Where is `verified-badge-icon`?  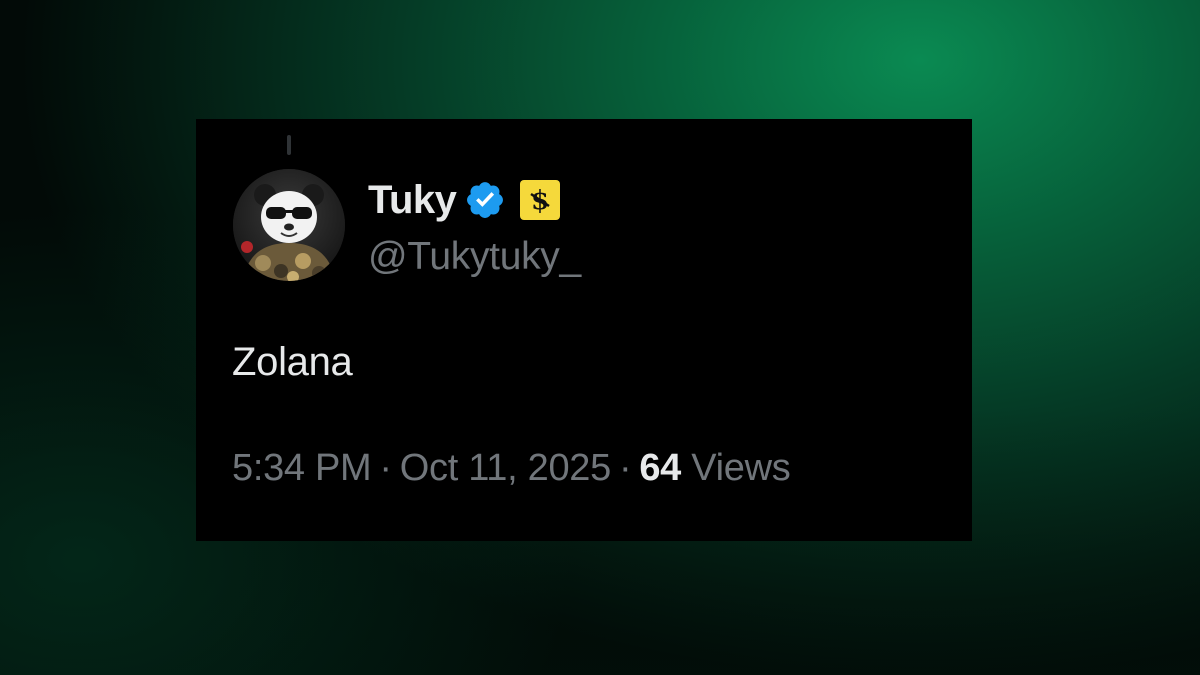
verified-badge-icon is located at coordinates (485, 200).